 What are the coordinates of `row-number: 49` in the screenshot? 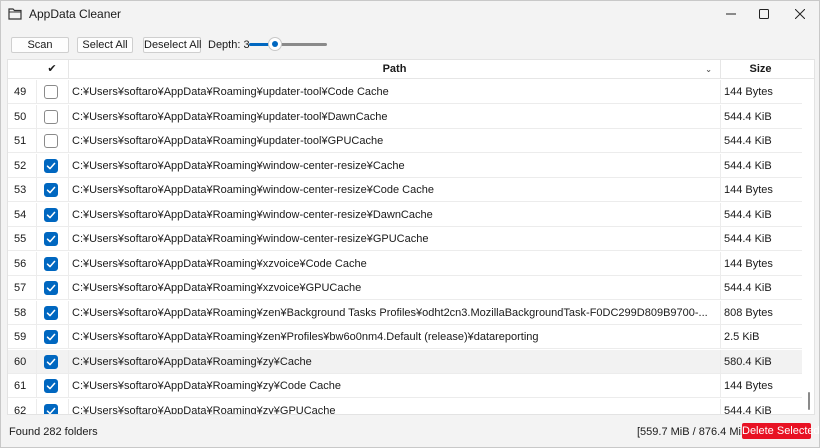 It's located at (20, 92).